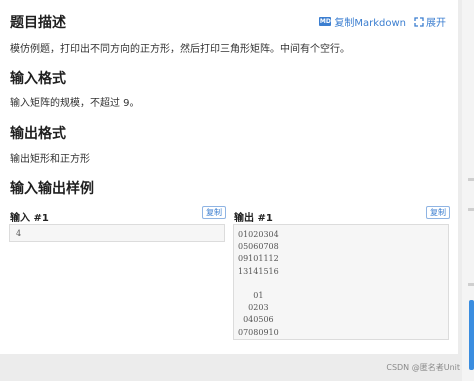  I want to click on copy-input-button: 复制, so click(214, 212).